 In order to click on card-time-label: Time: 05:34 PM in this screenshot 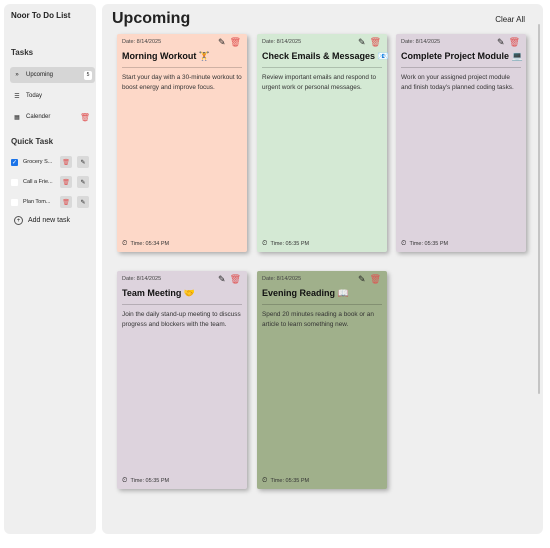, I will do `click(150, 244)`.